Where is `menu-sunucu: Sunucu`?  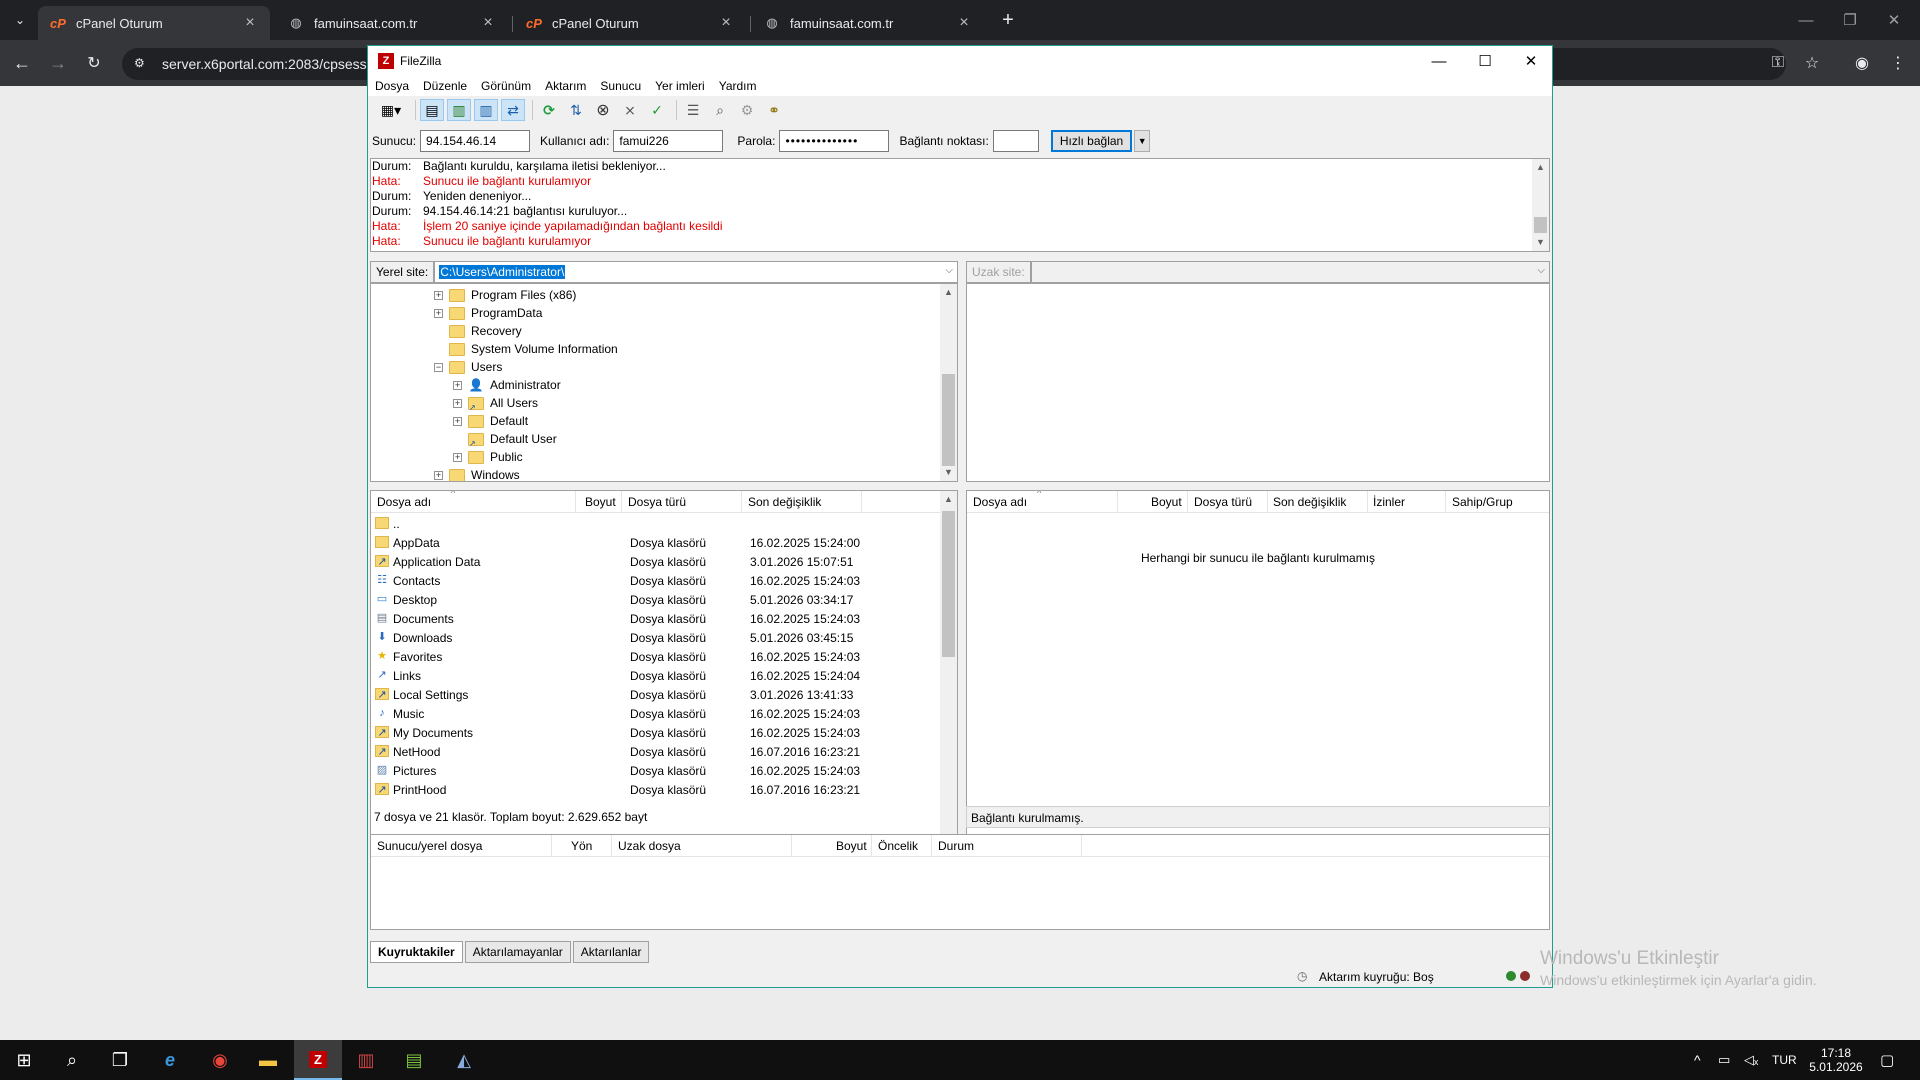
menu-sunucu: Sunucu is located at coordinates (620, 86).